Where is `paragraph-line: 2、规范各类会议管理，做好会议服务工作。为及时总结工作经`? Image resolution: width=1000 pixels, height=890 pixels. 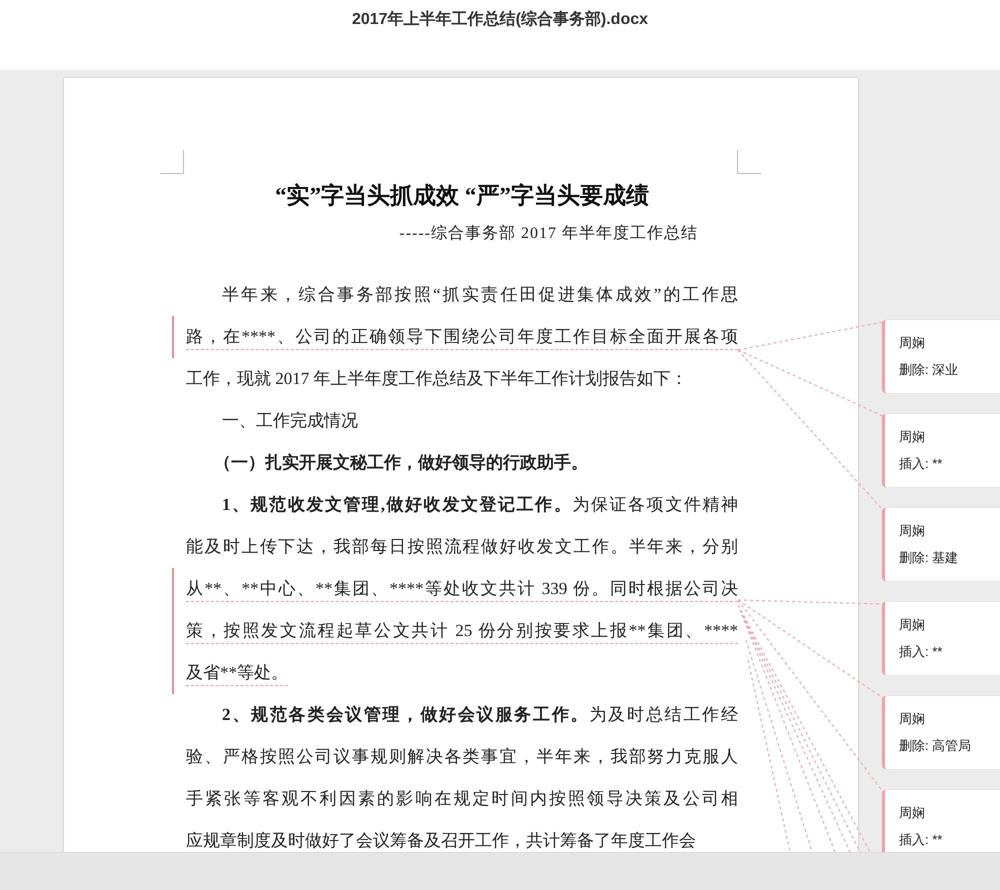 paragraph-line: 2、规范各类会议管理，做好会议服务工作。为及时总结工作经 is located at coordinates (479, 715).